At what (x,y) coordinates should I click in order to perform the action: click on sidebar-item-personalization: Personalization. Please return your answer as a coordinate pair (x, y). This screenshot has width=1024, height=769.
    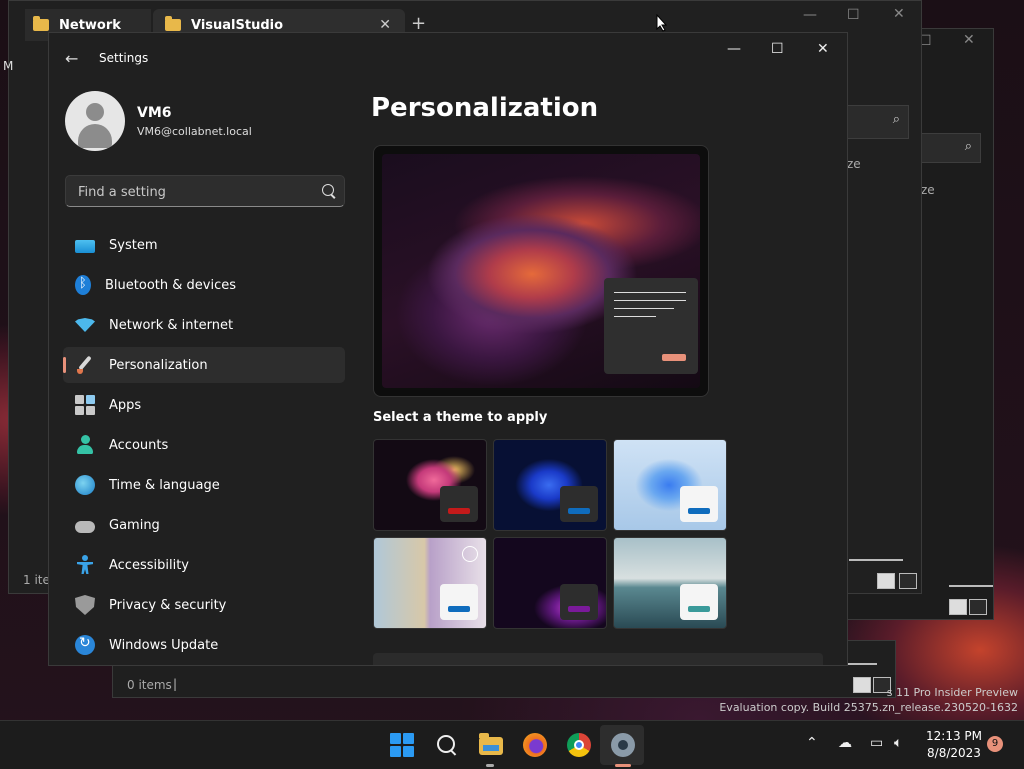
    Looking at the image, I should click on (204, 365).